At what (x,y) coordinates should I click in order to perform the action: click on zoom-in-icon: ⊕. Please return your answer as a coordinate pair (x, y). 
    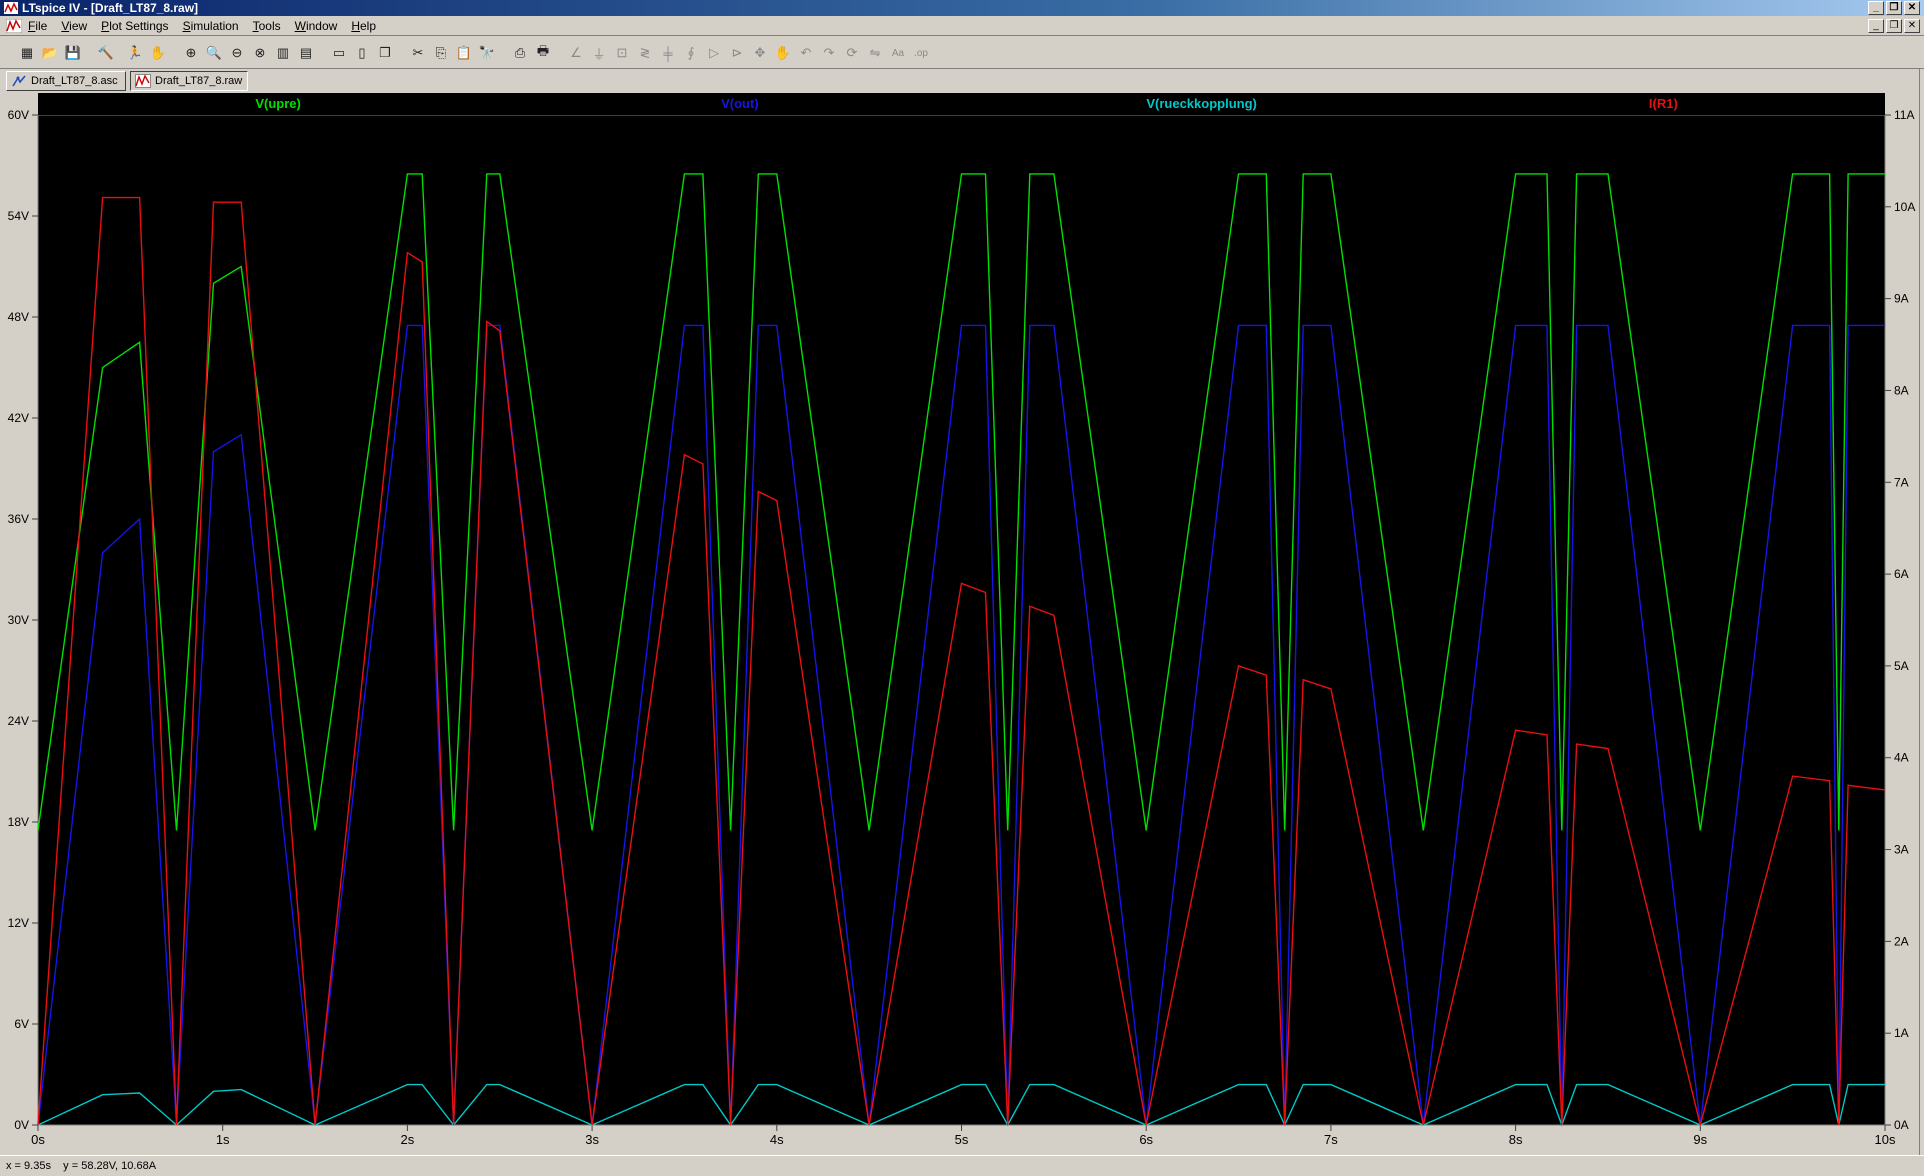
    Looking at the image, I should click on (191, 53).